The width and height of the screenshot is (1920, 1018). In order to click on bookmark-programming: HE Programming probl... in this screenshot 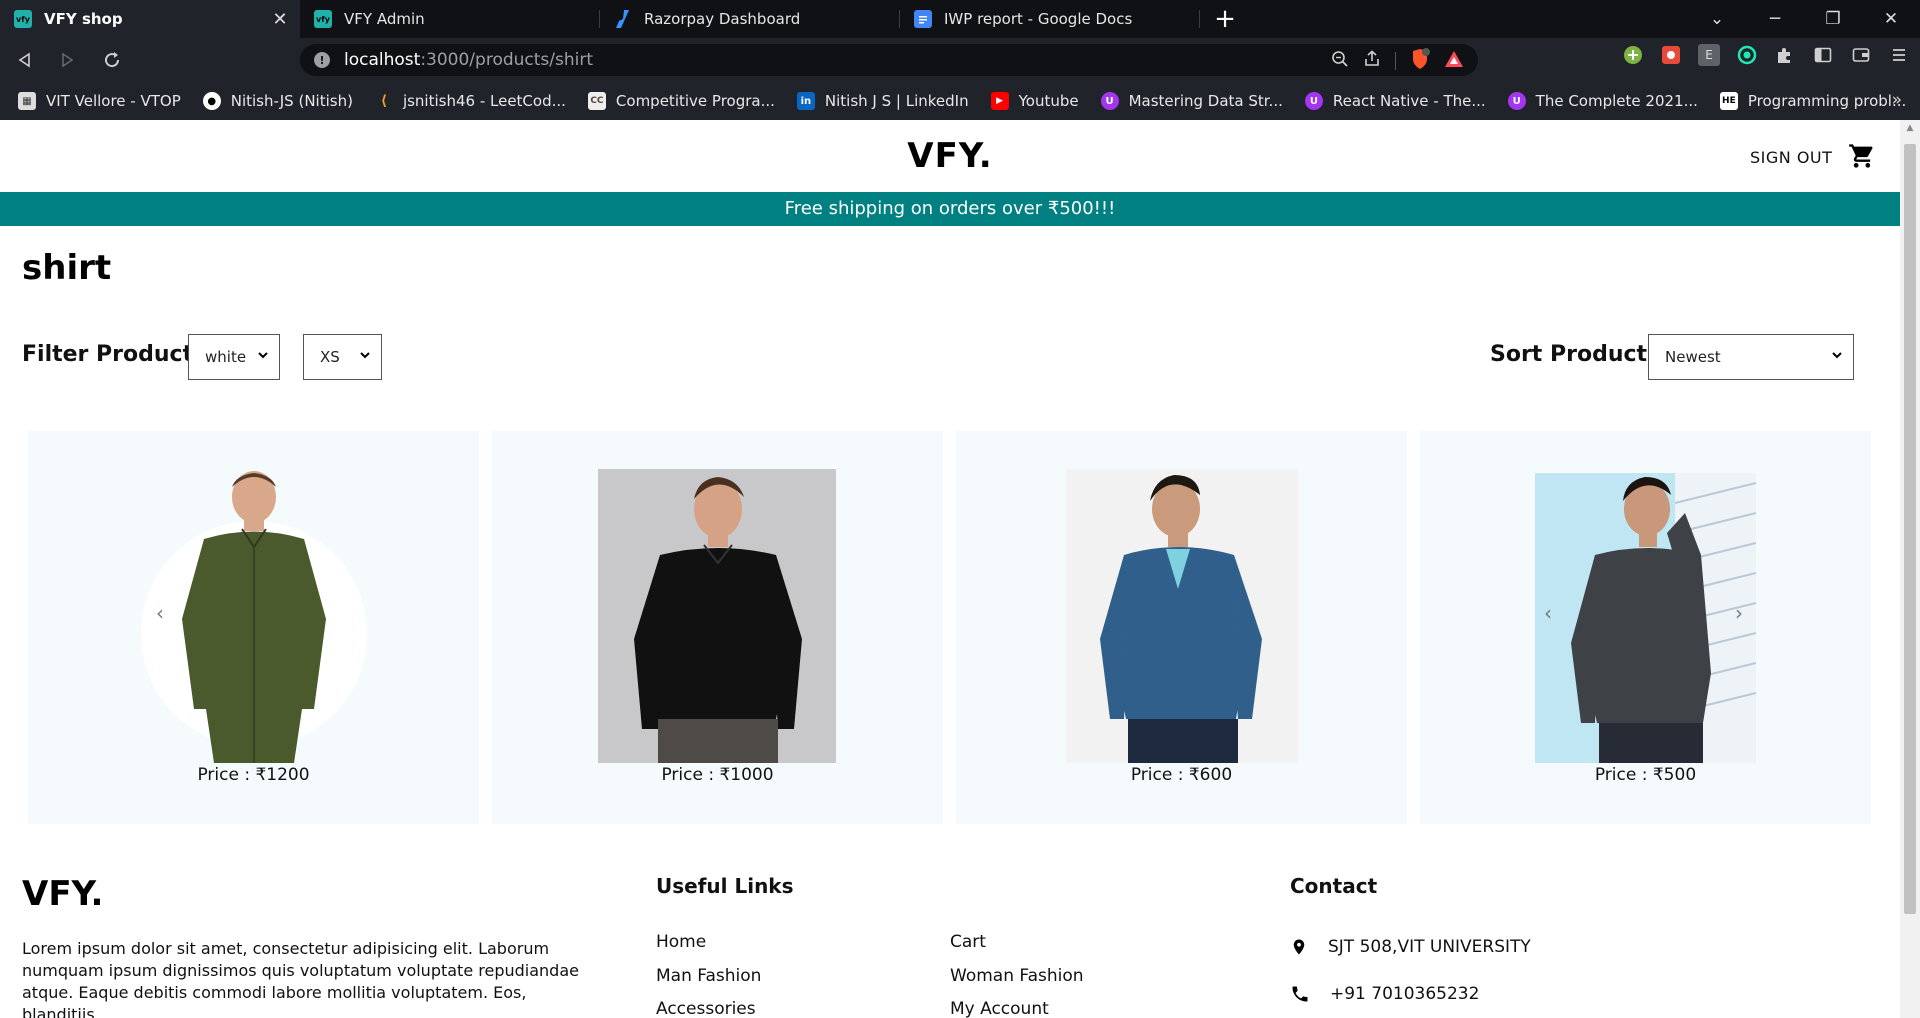, I will do `click(1812, 101)`.